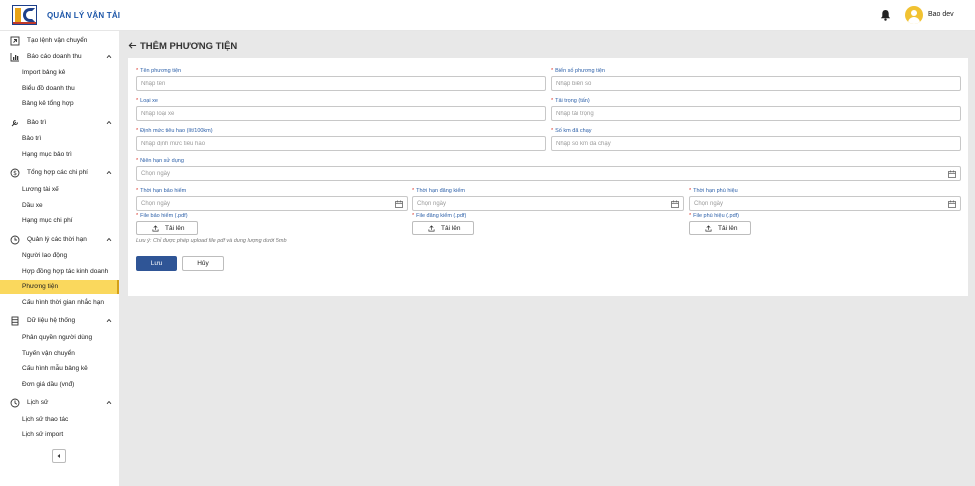  I want to click on collapse-sidebar-button, so click(59, 456).